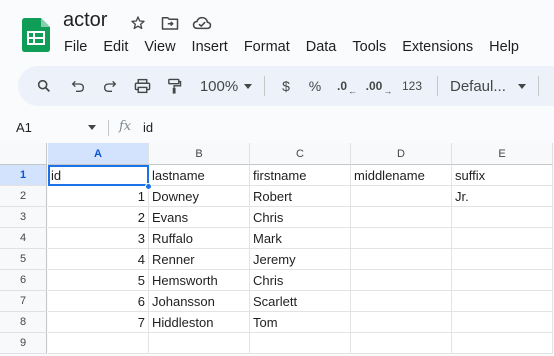  I want to click on redo-icon, so click(110, 86).